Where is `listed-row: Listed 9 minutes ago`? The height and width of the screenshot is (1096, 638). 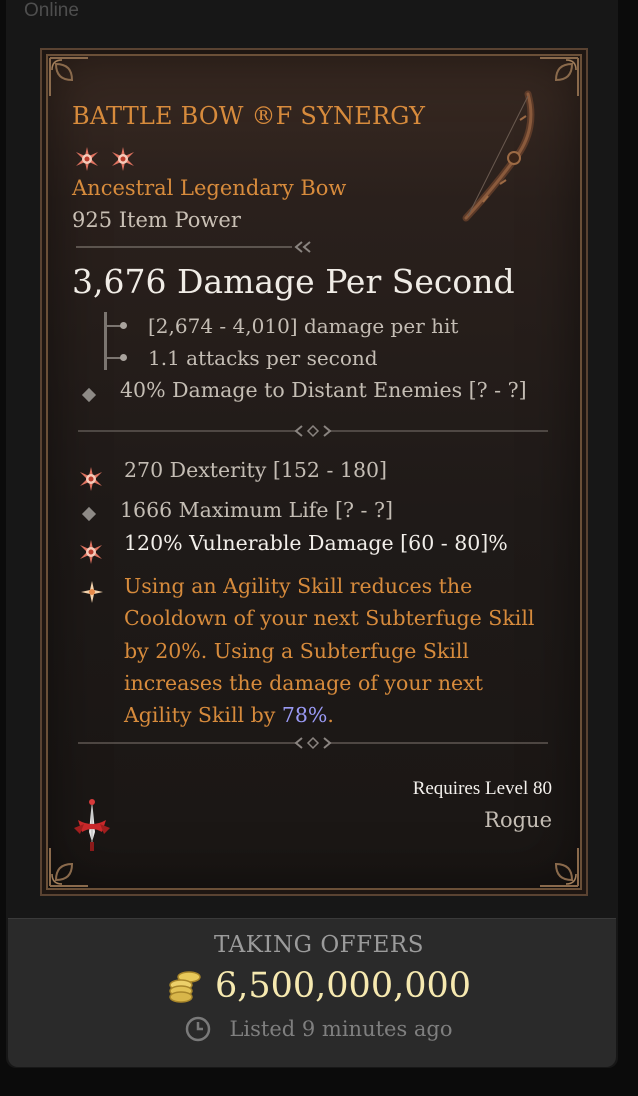 listed-row: Listed 9 minutes ago is located at coordinates (319, 1029).